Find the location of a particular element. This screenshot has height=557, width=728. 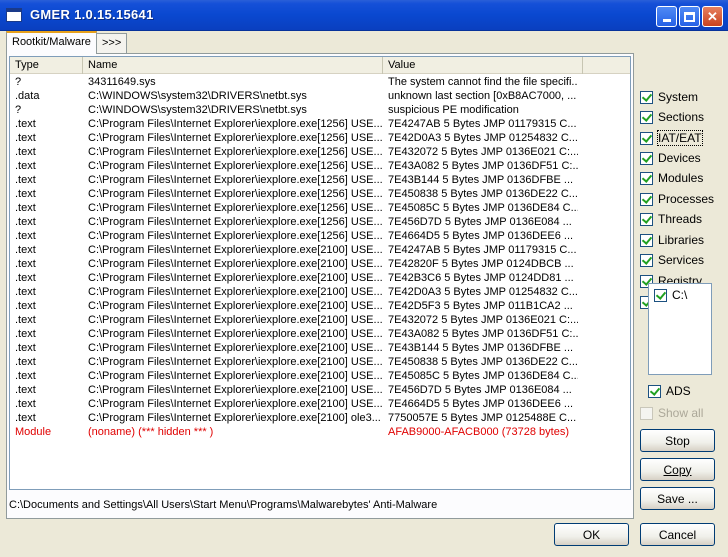

option-devices: Devices is located at coordinates (670, 158).